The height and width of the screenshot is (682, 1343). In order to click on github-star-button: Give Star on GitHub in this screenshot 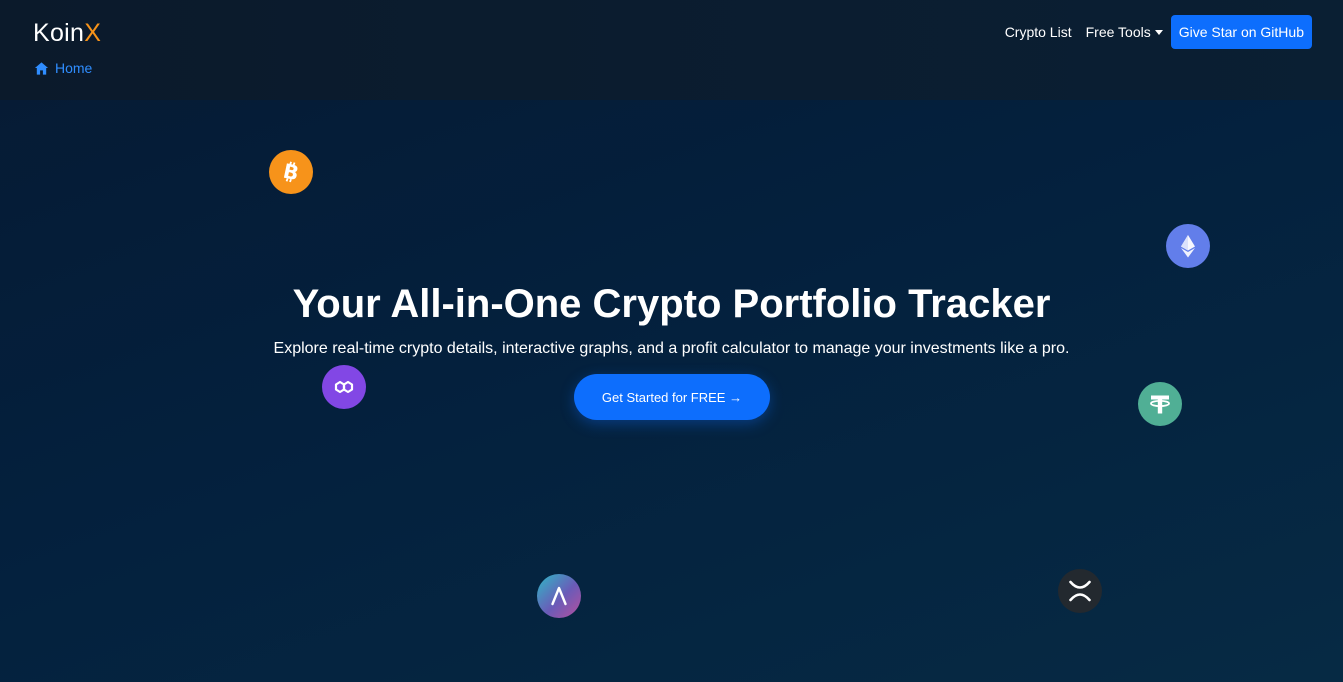, I will do `click(1241, 32)`.